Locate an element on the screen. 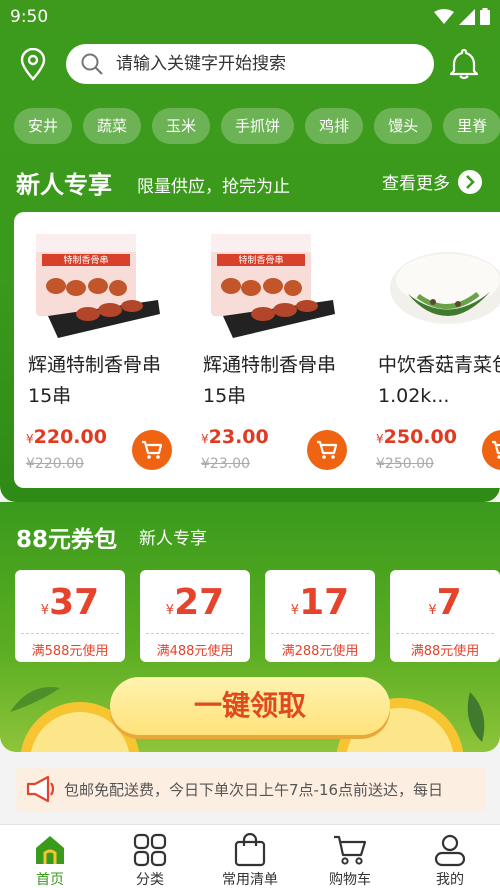 The image size is (500, 888). coupon-value: ¥27 is located at coordinates (195, 602).